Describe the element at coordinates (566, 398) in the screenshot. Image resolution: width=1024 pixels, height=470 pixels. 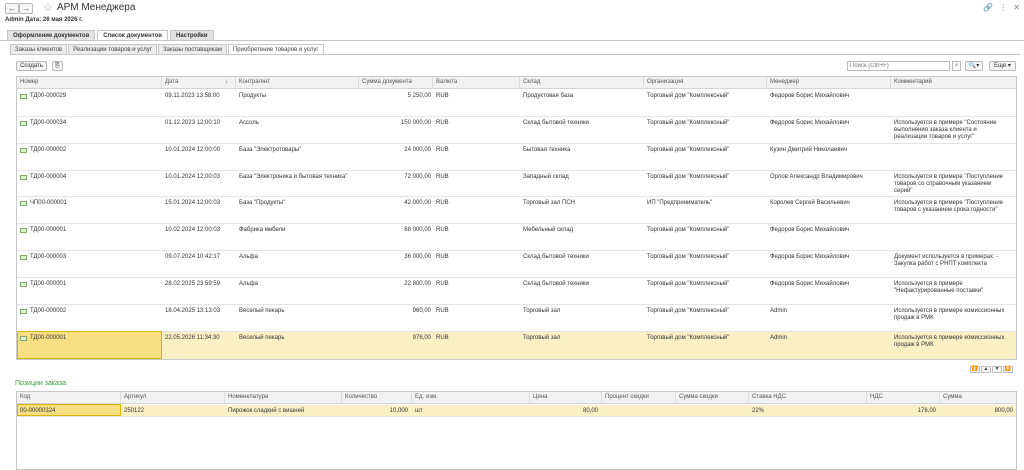
I see `col-header: Цена` at that location.